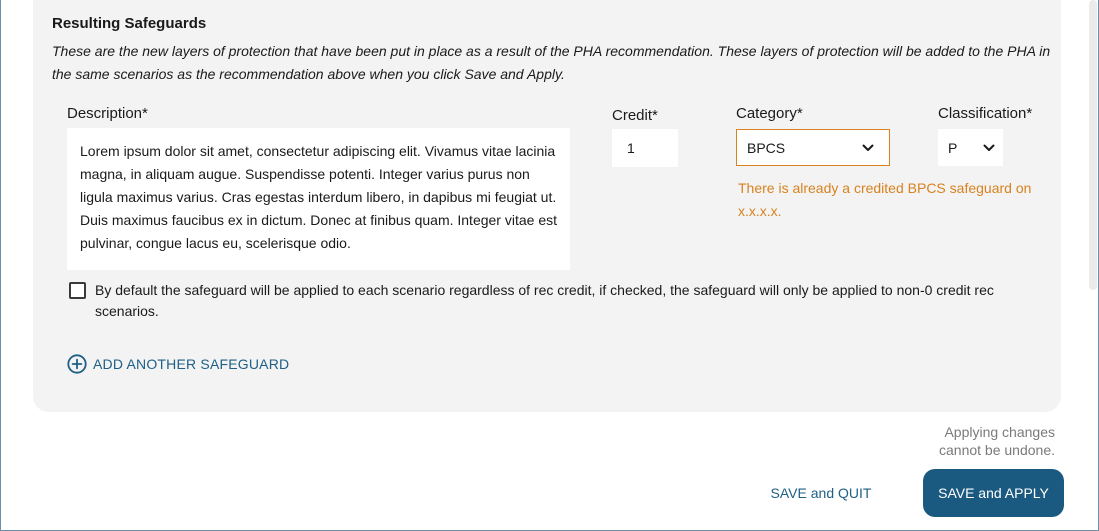  Describe the element at coordinates (635, 115) in the screenshot. I see `credit-label: Credit*` at that location.